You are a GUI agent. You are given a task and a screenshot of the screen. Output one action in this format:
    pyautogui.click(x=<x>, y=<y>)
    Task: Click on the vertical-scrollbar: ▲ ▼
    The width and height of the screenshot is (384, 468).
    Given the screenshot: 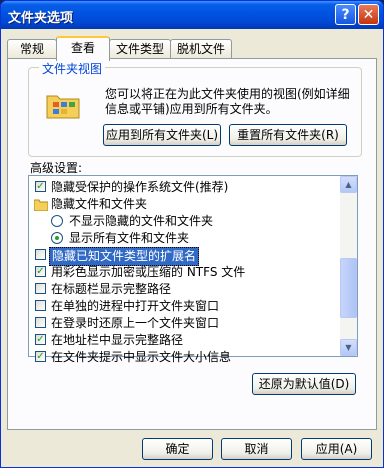 What is the action you would take?
    pyautogui.click(x=348, y=266)
    